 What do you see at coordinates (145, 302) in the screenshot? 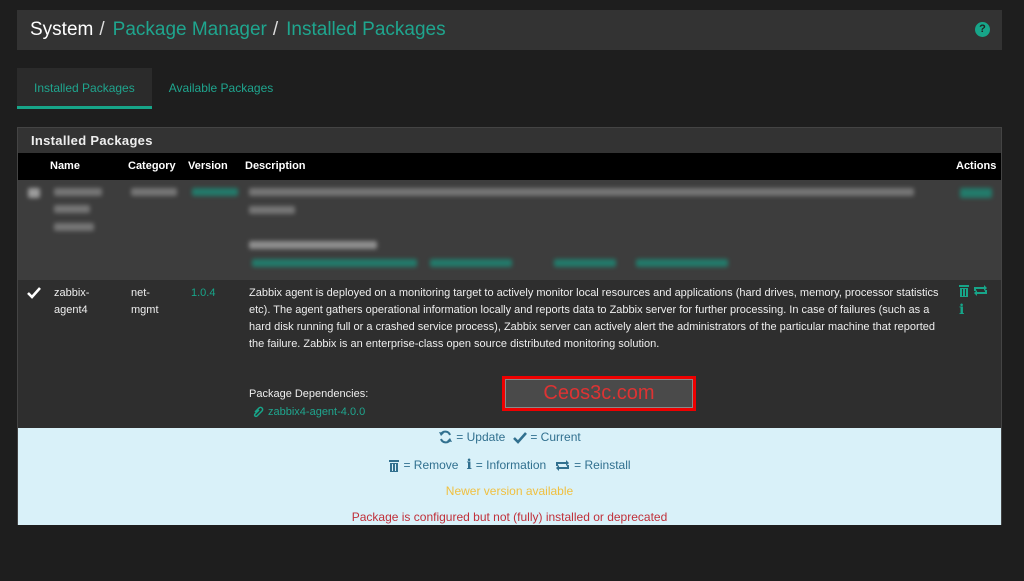
I see `package-category: net- mgmt` at bounding box center [145, 302].